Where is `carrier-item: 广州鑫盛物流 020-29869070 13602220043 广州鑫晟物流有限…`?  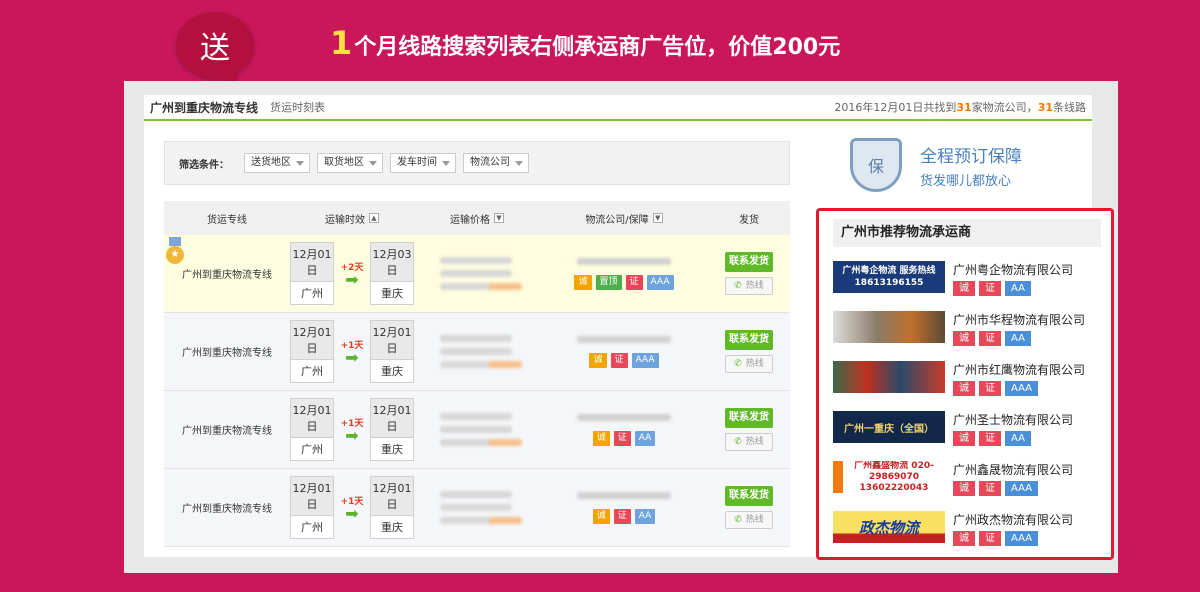
carrier-item: 广州鑫盛物流 020-29869070 13602220043 广州鑫晟物流有限… is located at coordinates (967, 479).